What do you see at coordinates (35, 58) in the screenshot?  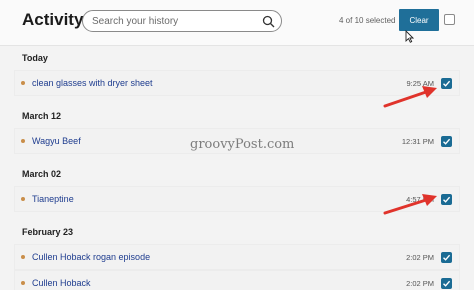 I see `section-heading-today: Today` at bounding box center [35, 58].